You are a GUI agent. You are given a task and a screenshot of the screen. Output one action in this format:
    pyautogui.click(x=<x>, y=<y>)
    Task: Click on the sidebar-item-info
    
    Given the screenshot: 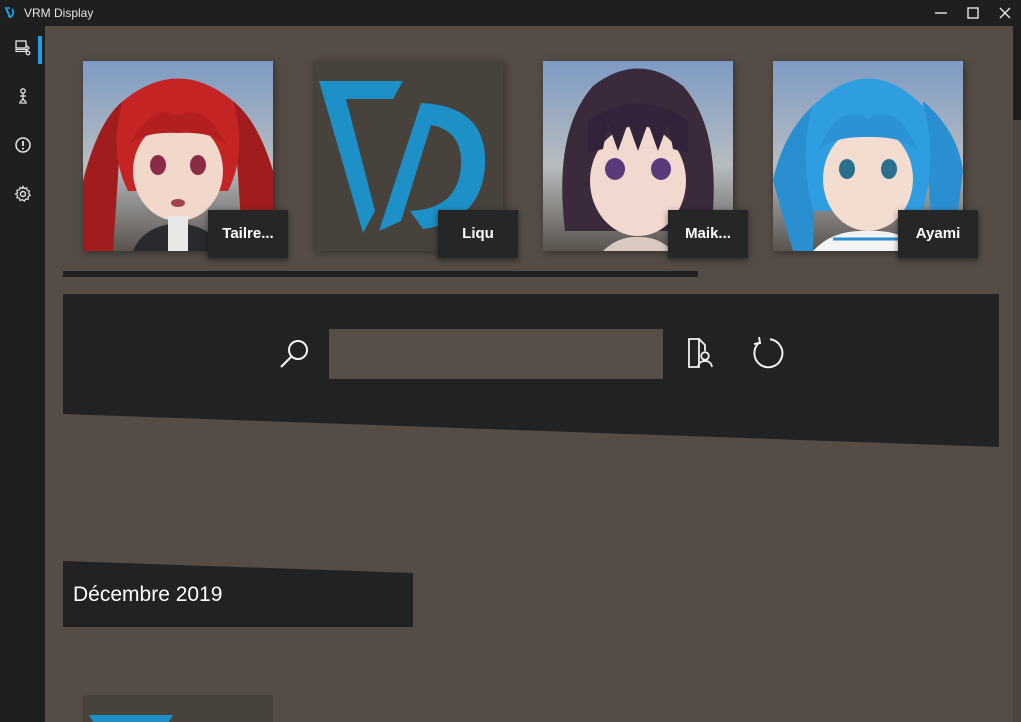 What is the action you would take?
    pyautogui.click(x=22, y=145)
    